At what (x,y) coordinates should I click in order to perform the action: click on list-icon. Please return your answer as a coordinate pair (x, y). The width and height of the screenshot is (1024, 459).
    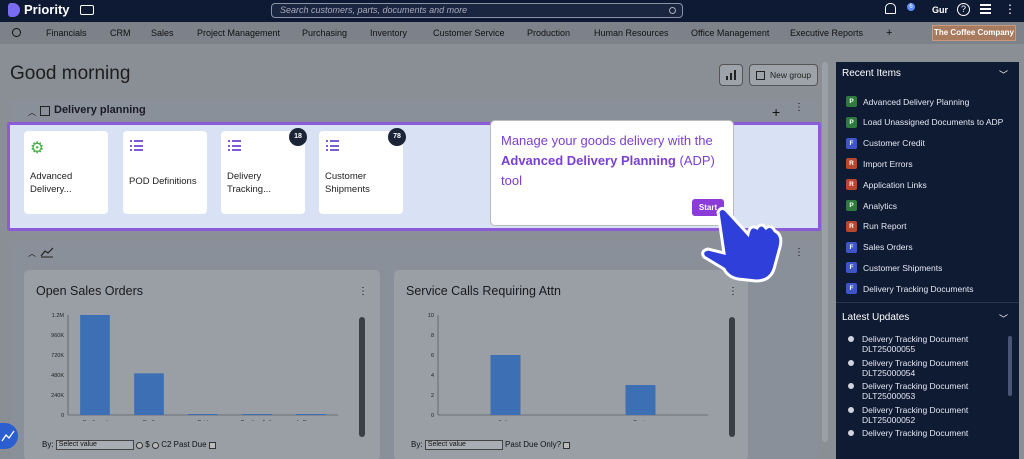
    Looking at the image, I should click on (234, 145).